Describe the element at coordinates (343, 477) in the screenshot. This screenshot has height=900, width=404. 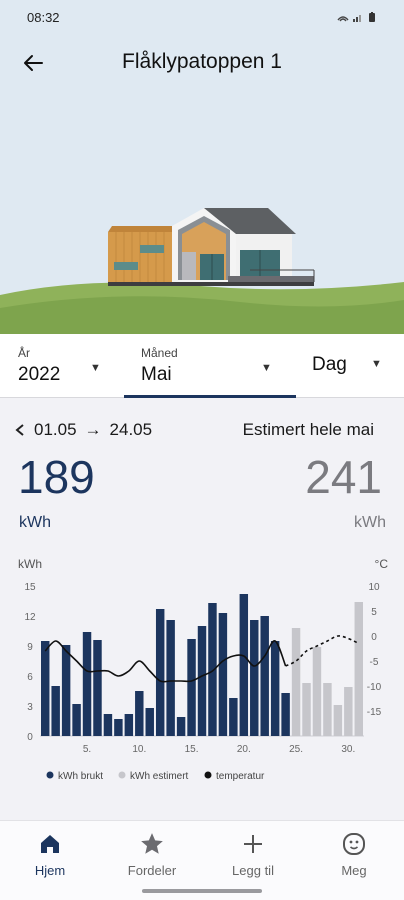
I see `estimated-kwh-value: 241` at that location.